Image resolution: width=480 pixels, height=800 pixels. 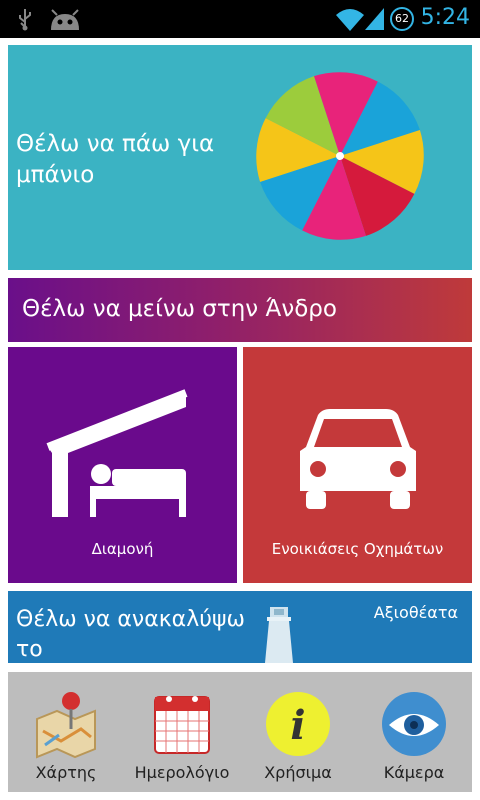 I want to click on clock: 5:24, so click(x=445, y=17).